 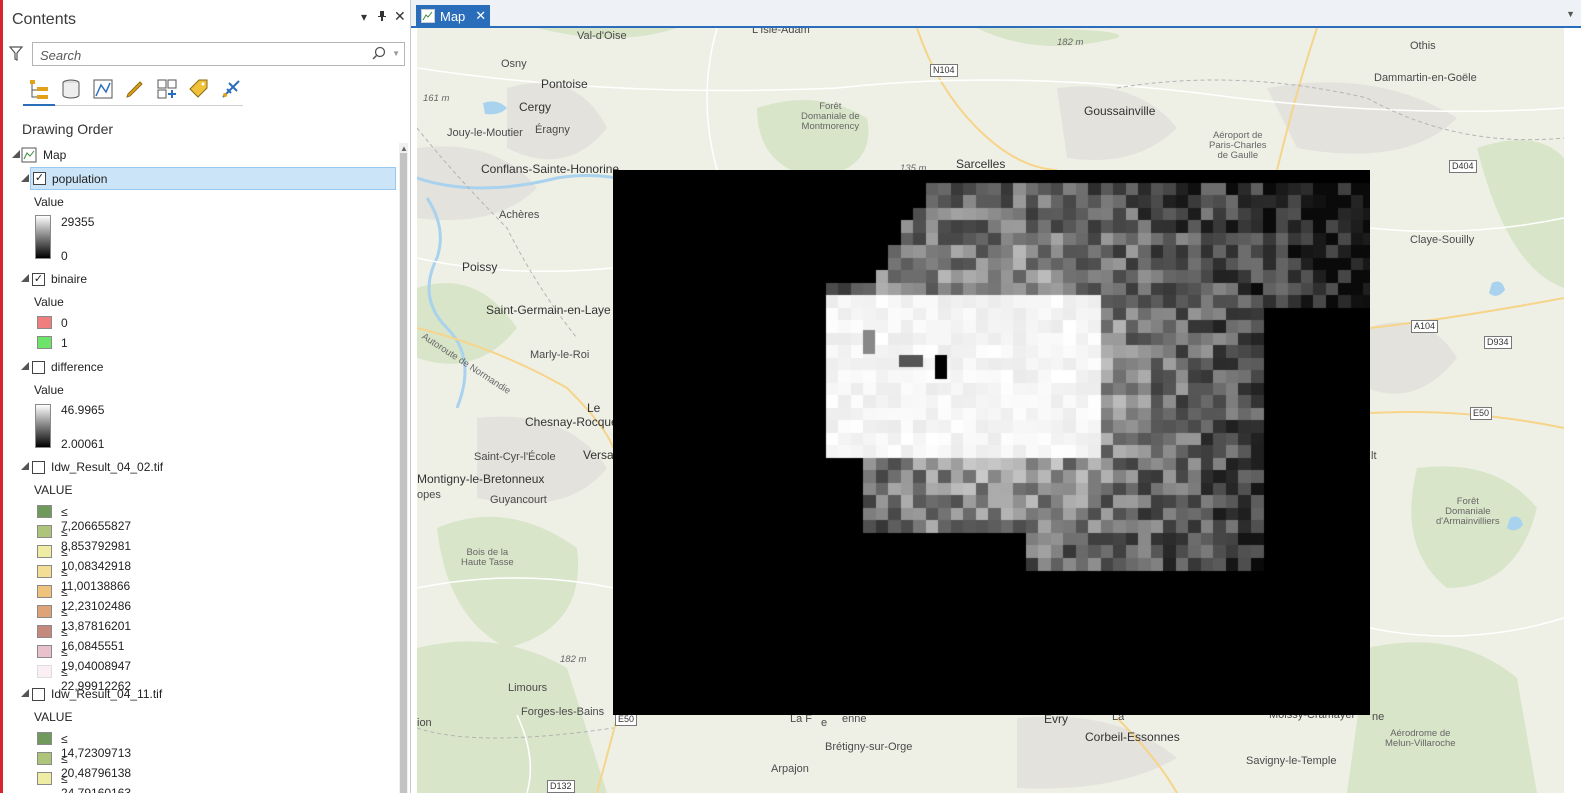 I want to click on layer-idw-result-04-11: Idw_Result_04_11.tif, so click(x=97, y=694).